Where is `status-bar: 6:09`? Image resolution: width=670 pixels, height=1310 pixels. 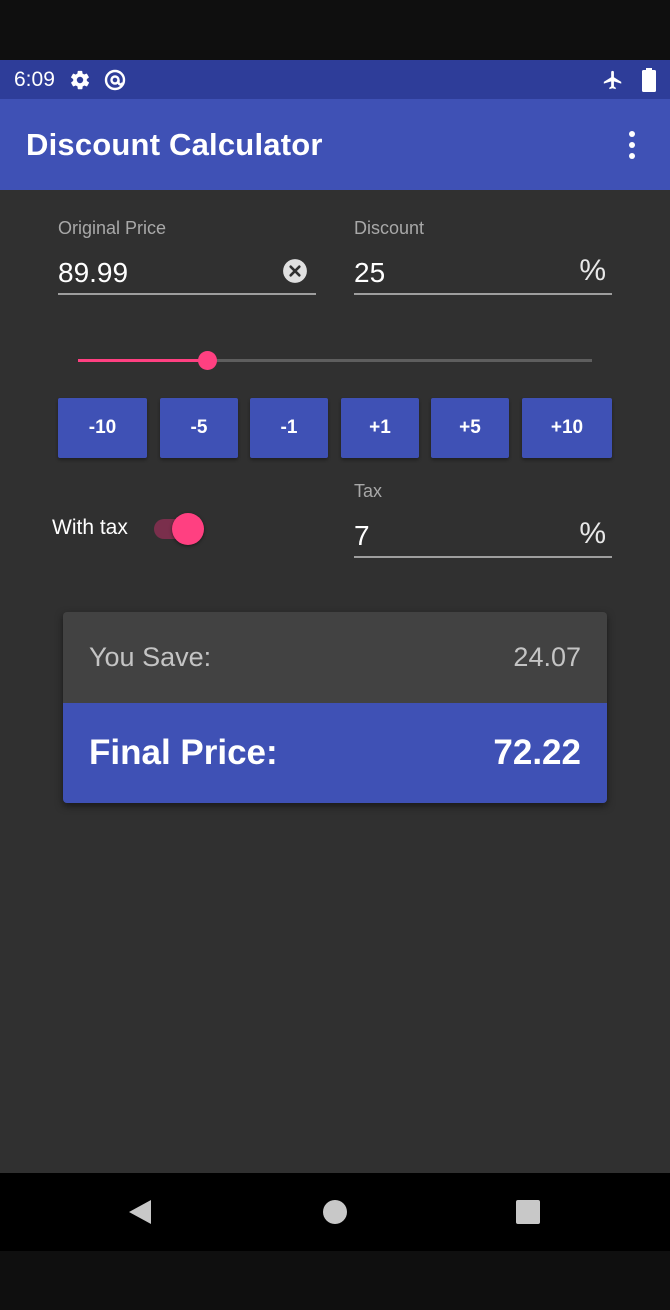 status-bar: 6:09 is located at coordinates (335, 79).